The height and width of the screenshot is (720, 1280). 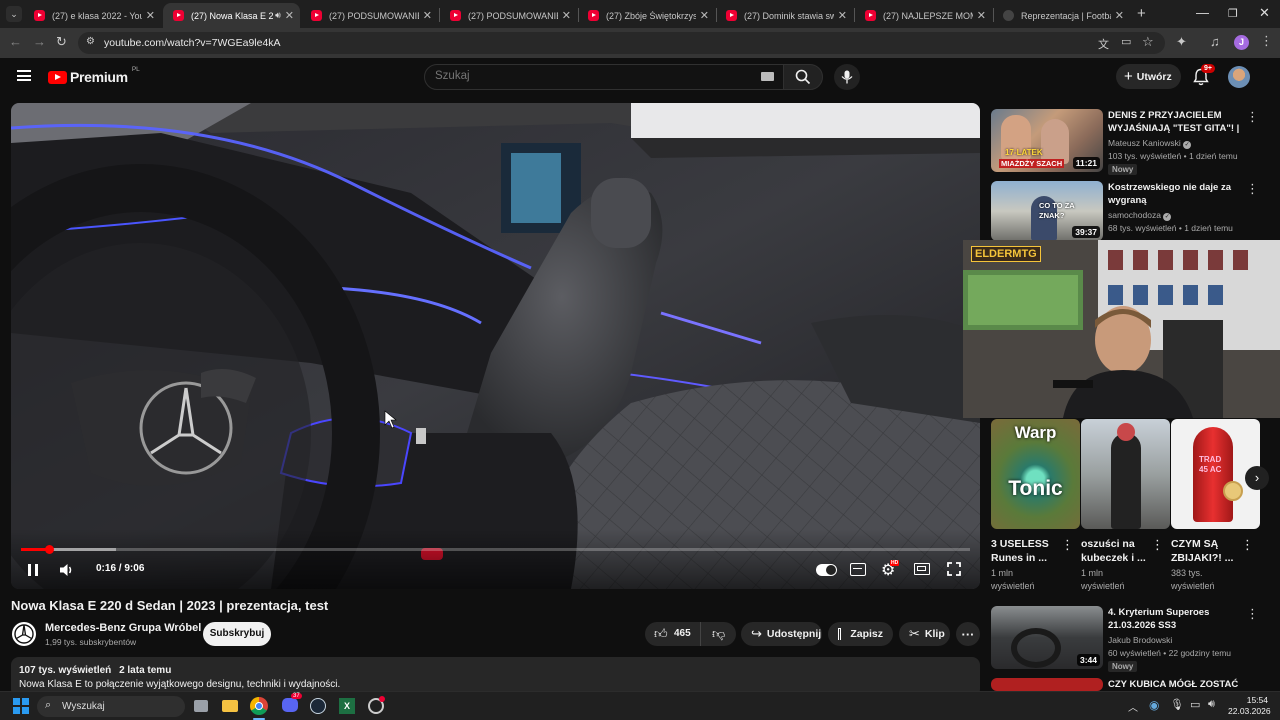 I want to click on tray-chevron-up-icon: ︿, so click(x=1133, y=706).